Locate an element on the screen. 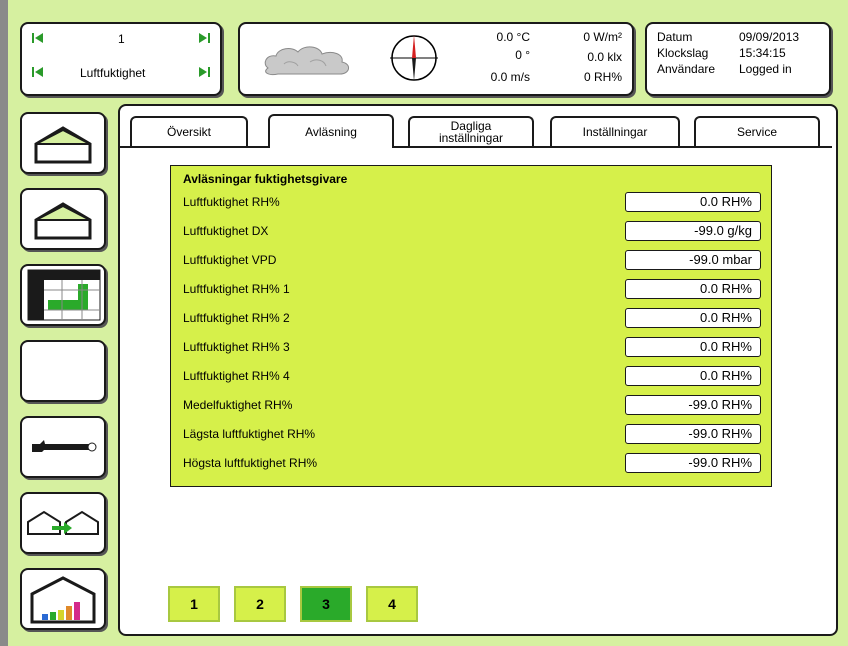 The height and width of the screenshot is (646, 848). user-label: Användare is located at coordinates (686, 69).